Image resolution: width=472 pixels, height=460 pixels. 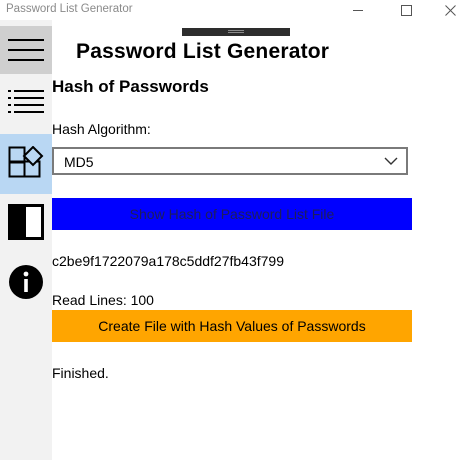 What do you see at coordinates (236, 10) in the screenshot?
I see `title-bar: Password List Generator` at bounding box center [236, 10].